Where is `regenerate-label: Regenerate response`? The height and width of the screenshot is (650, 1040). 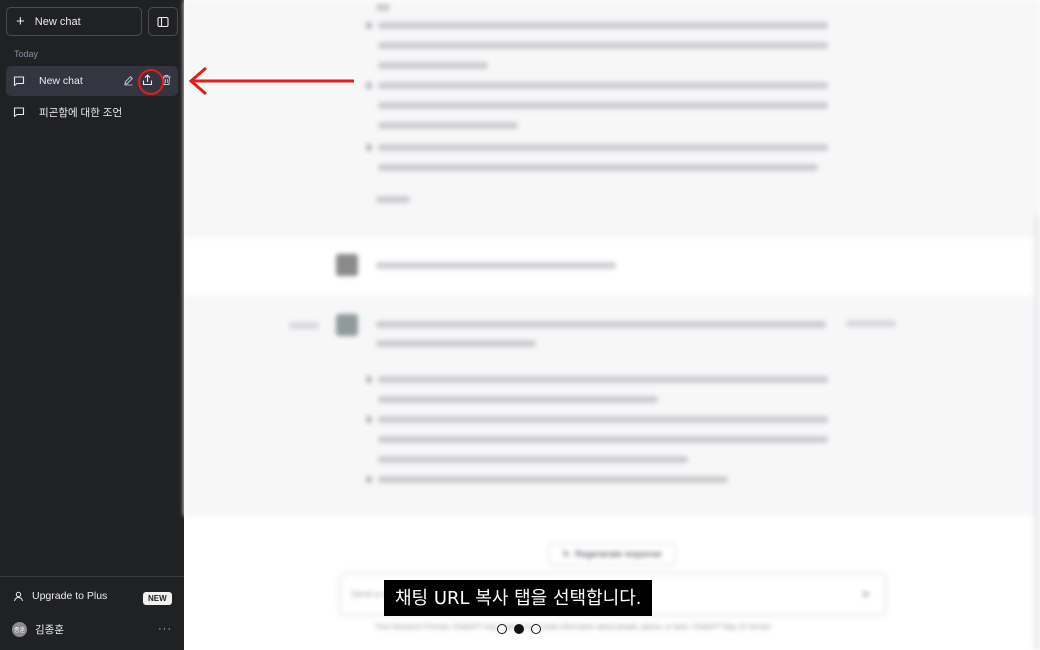
regenerate-label: Regenerate response is located at coordinates (618, 554).